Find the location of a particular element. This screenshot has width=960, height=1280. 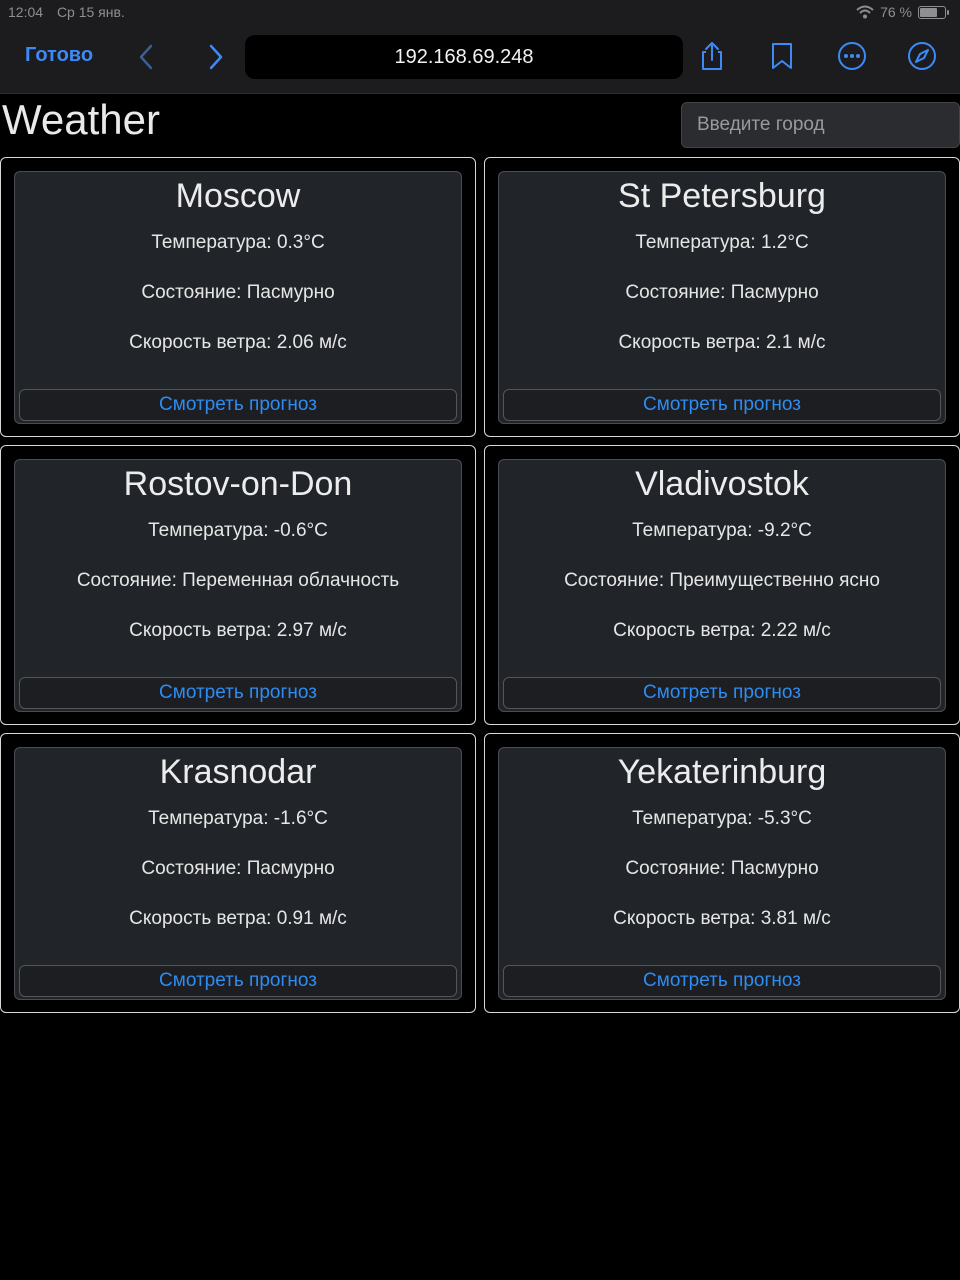

wind-text: Скорость ветра: 2.97 м/с is located at coordinates (238, 630).